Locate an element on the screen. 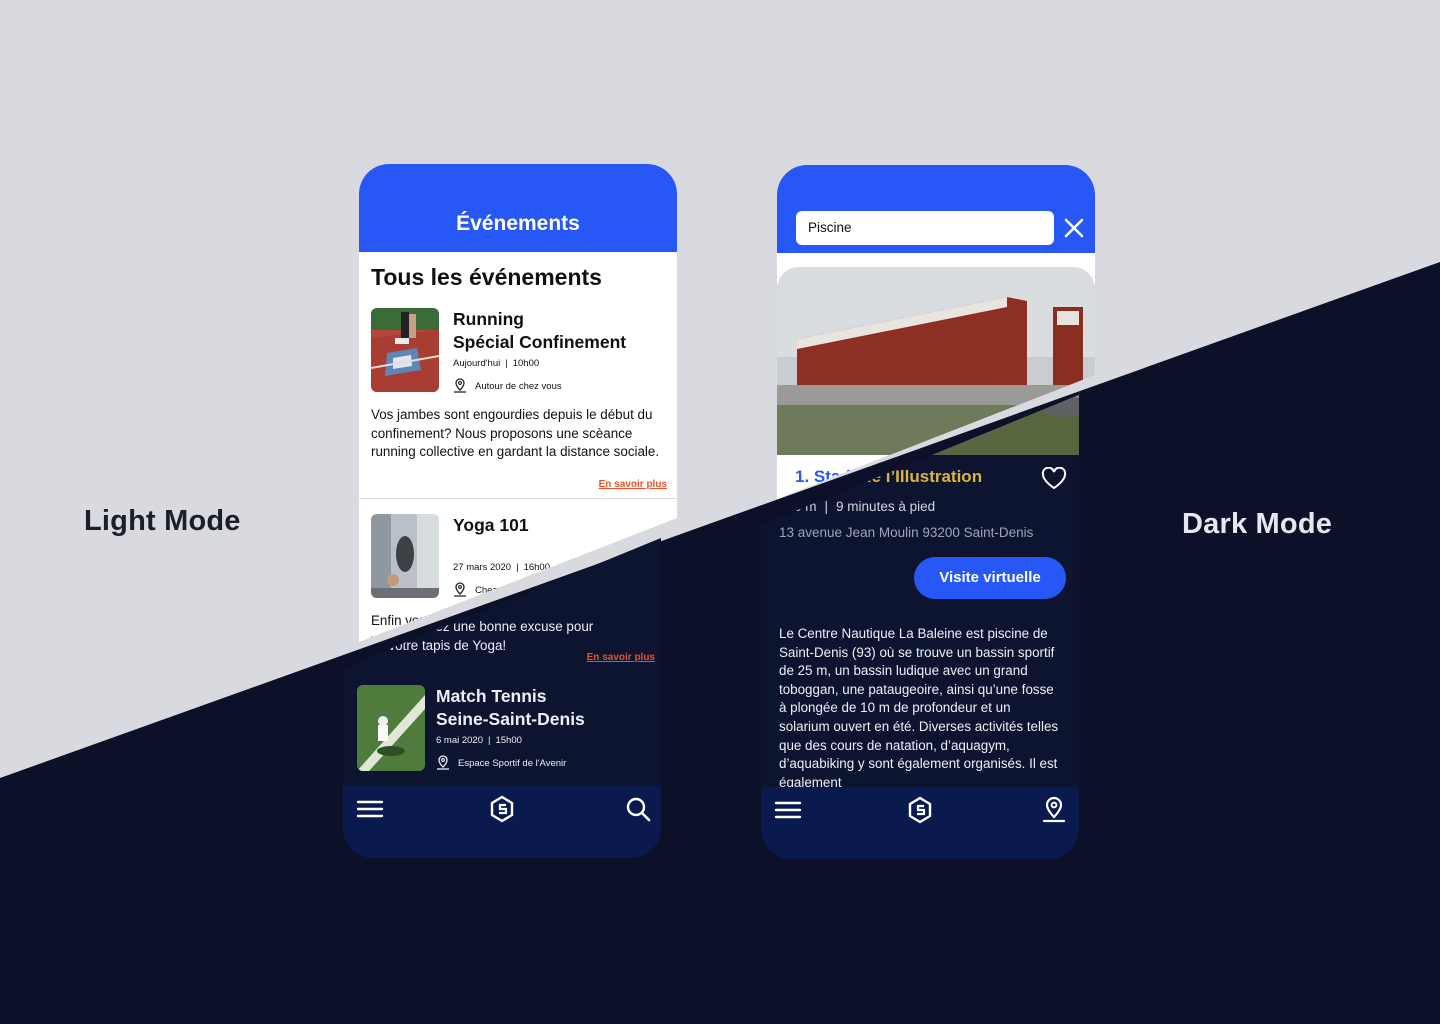  events-header: Événements is located at coordinates (518, 208).